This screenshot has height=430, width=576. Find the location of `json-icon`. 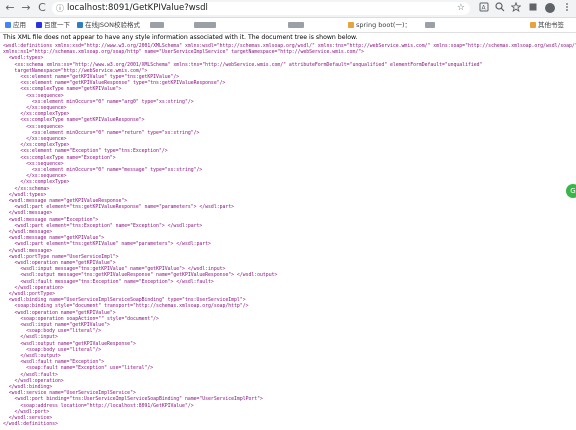

json-icon is located at coordinates (80, 25).